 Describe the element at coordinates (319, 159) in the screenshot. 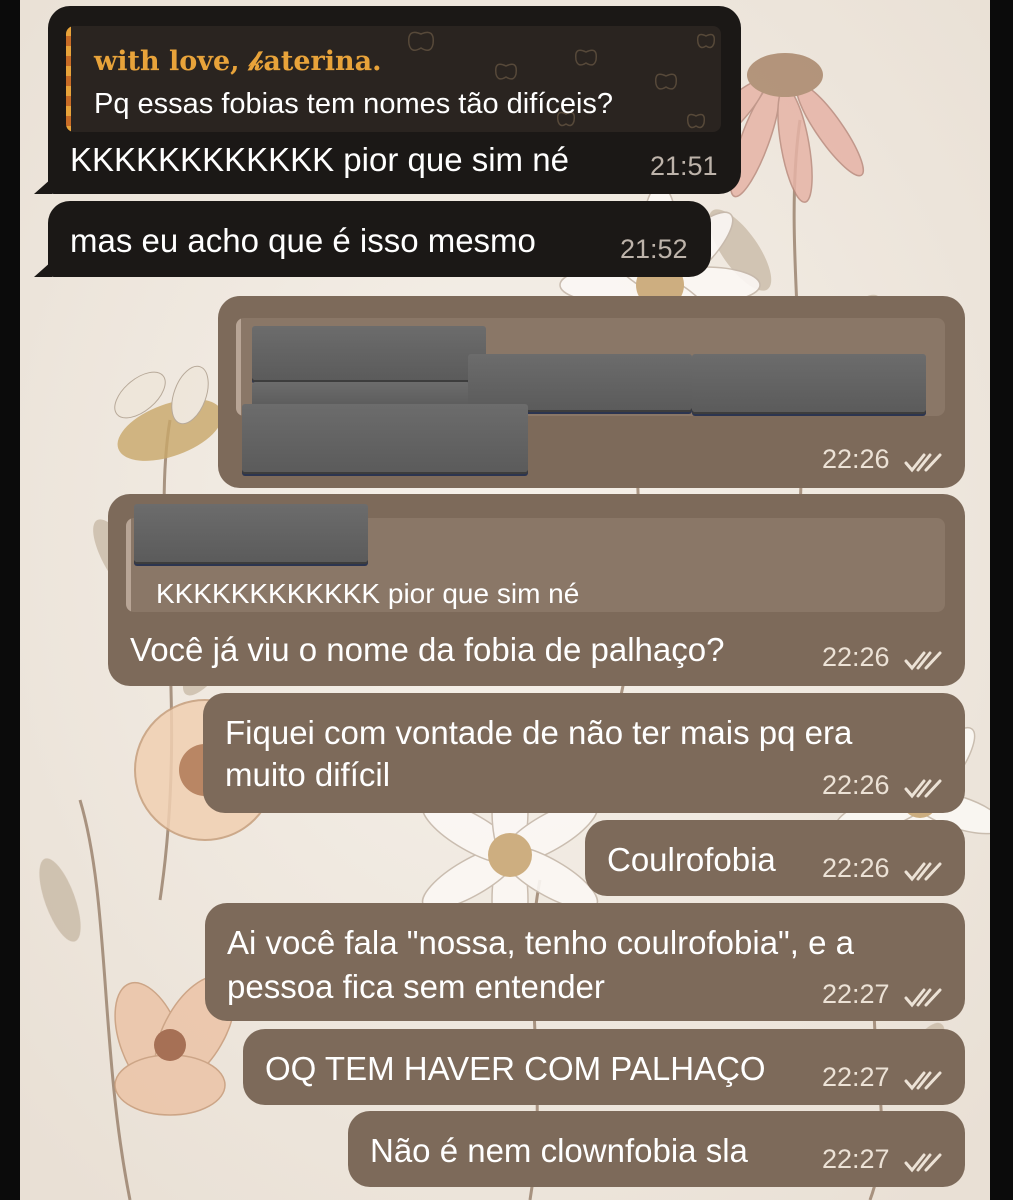

I see `message-text: KKKKKKKKKKKK pior que sim né` at that location.